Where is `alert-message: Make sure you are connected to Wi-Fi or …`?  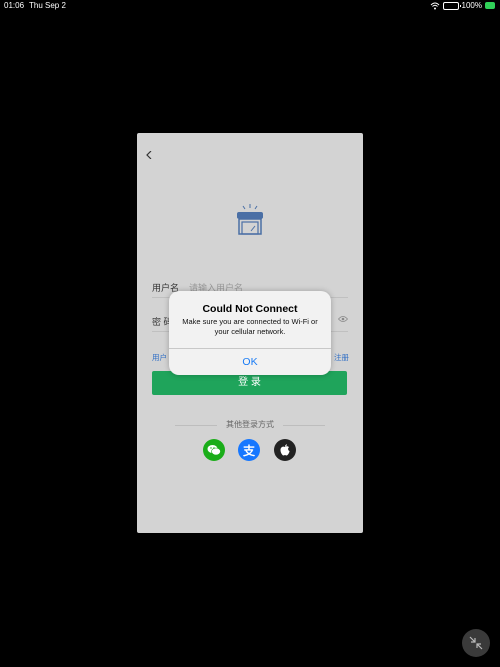 alert-message: Make sure you are connected to Wi-Fi or … is located at coordinates (250, 326).